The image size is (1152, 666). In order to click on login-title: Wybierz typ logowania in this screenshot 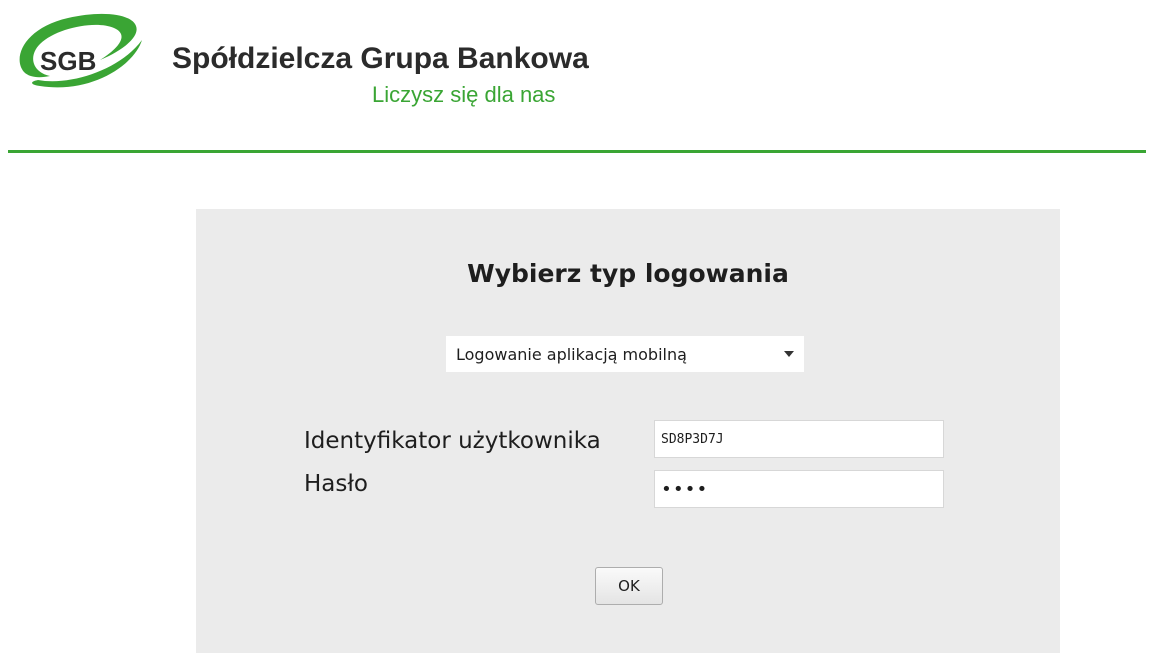, I will do `click(628, 273)`.